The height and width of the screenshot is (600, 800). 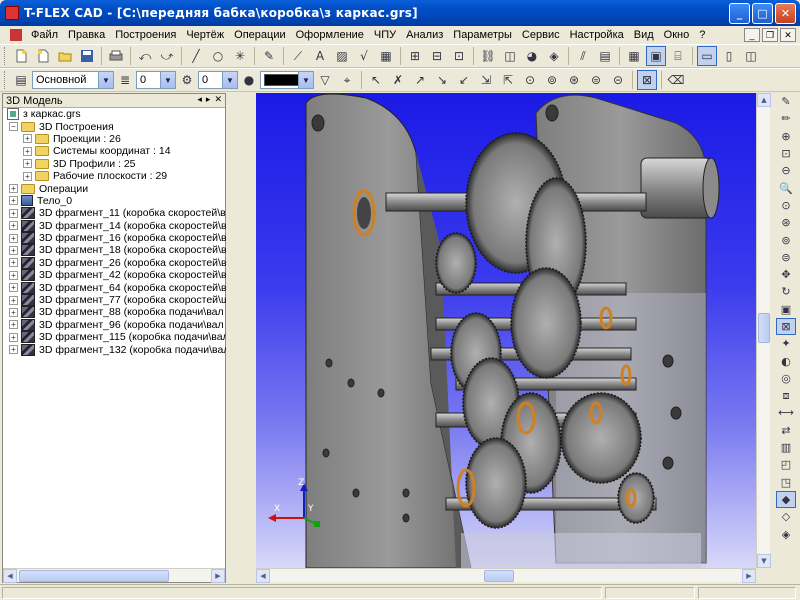 What do you see at coordinates (574, 80) in the screenshot?
I see `select-lcs-icon: ⊛` at bounding box center [574, 80].